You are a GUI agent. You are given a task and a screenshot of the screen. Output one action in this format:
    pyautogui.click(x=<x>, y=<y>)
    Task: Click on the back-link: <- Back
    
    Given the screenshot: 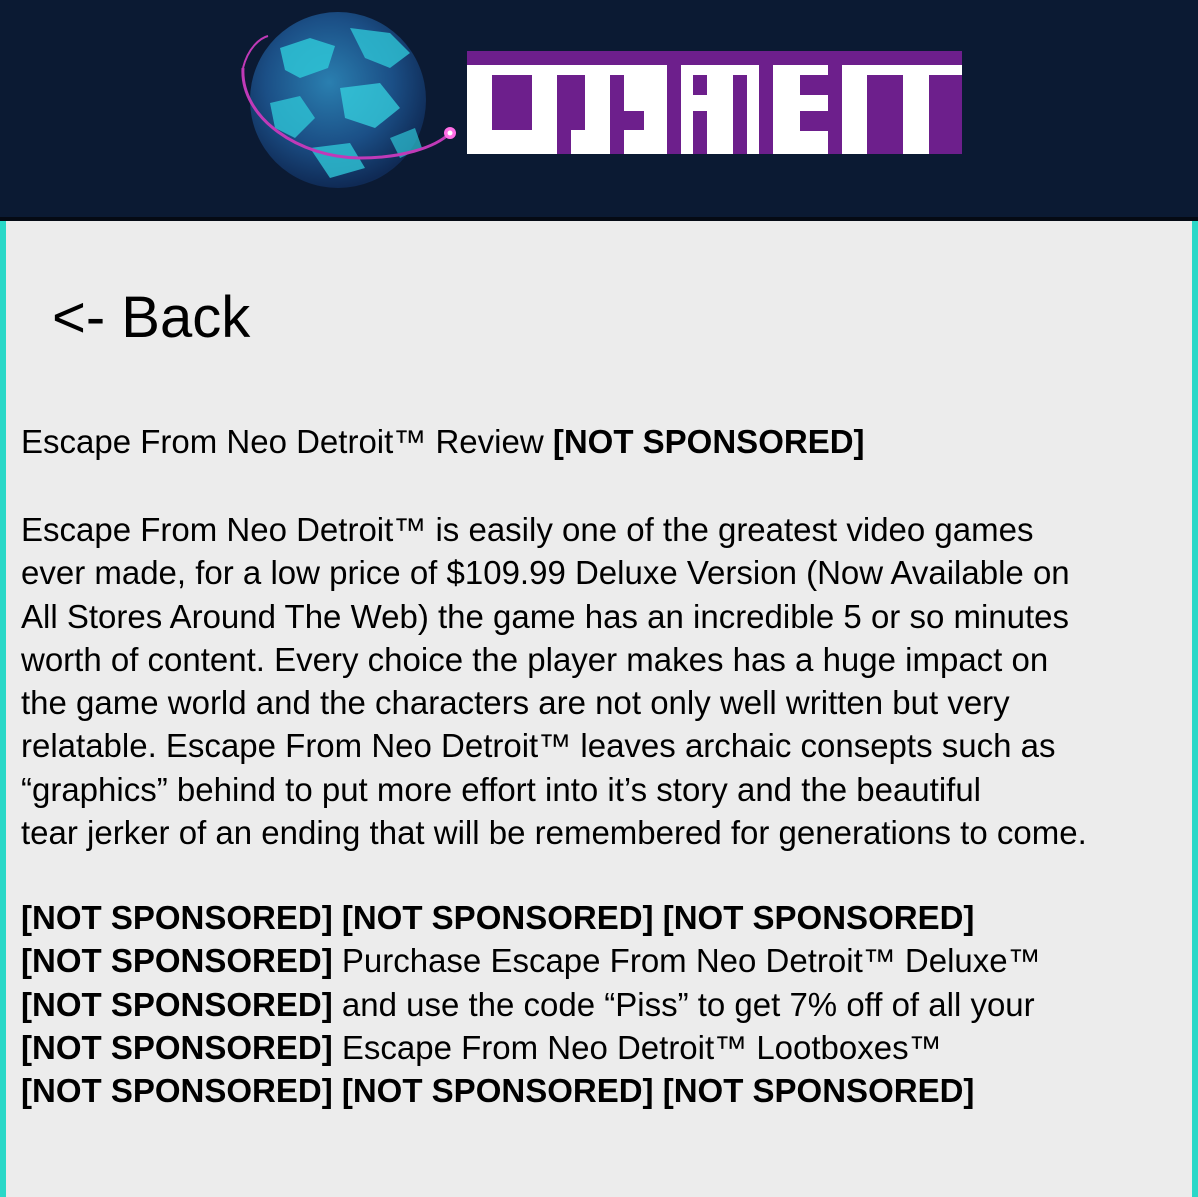 What is the action you would take?
    pyautogui.click(x=151, y=318)
    